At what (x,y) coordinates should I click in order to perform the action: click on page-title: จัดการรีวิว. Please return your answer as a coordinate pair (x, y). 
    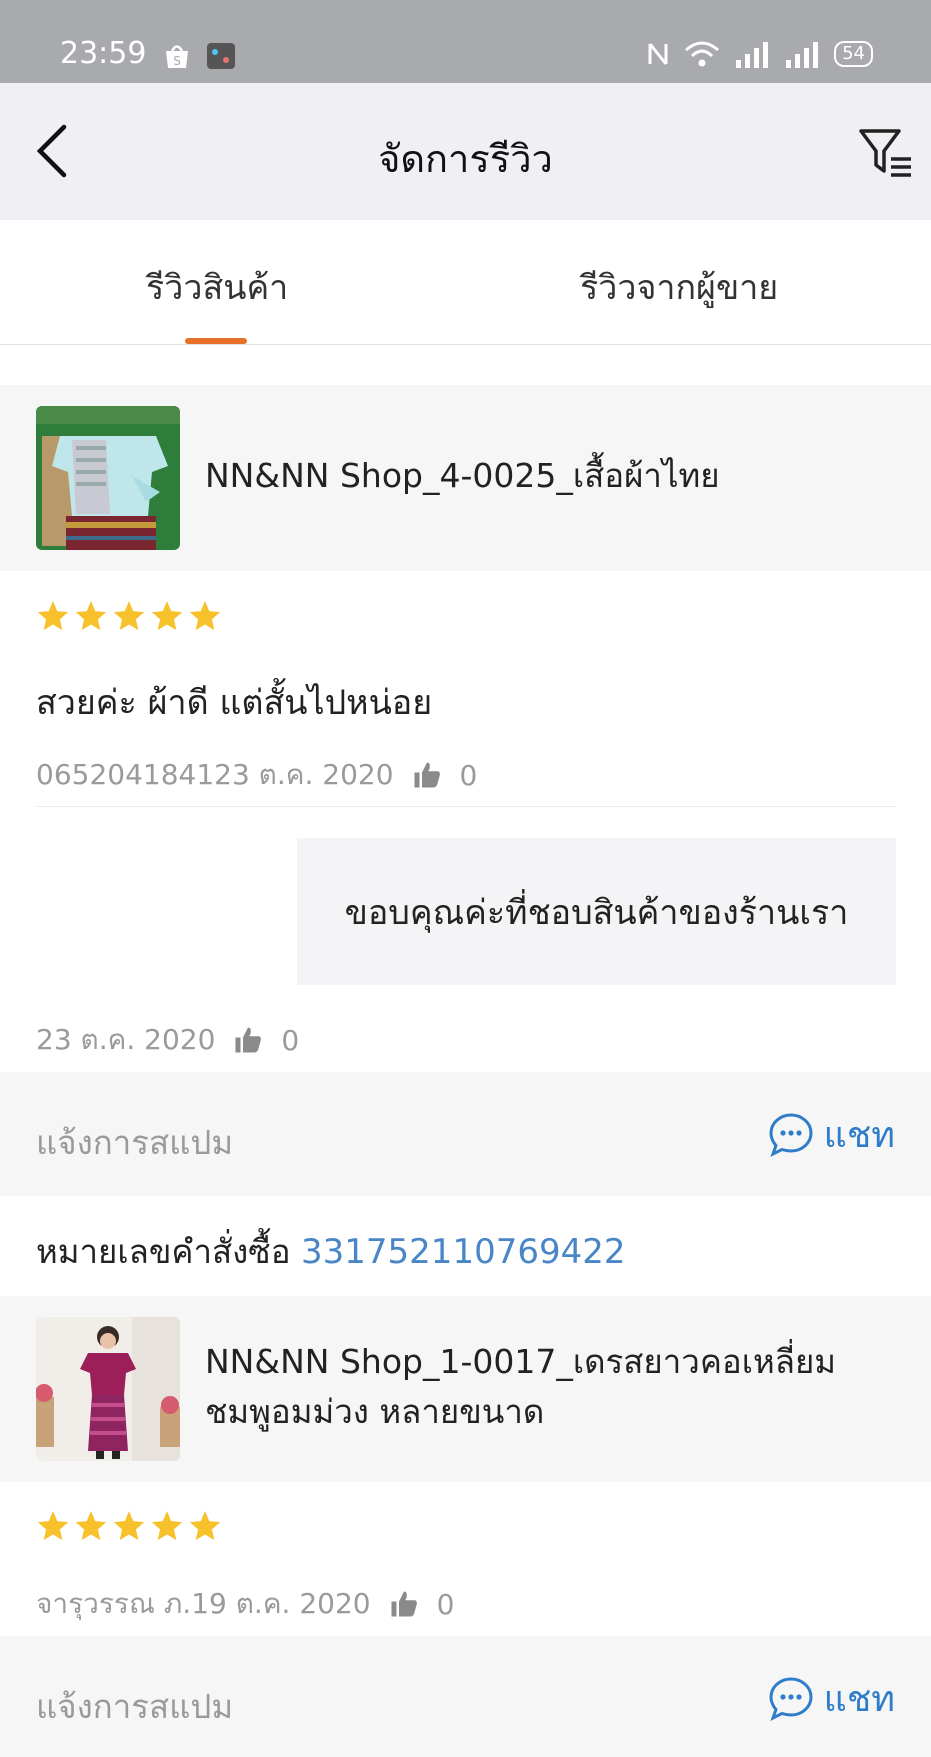
    Looking at the image, I should click on (465, 159).